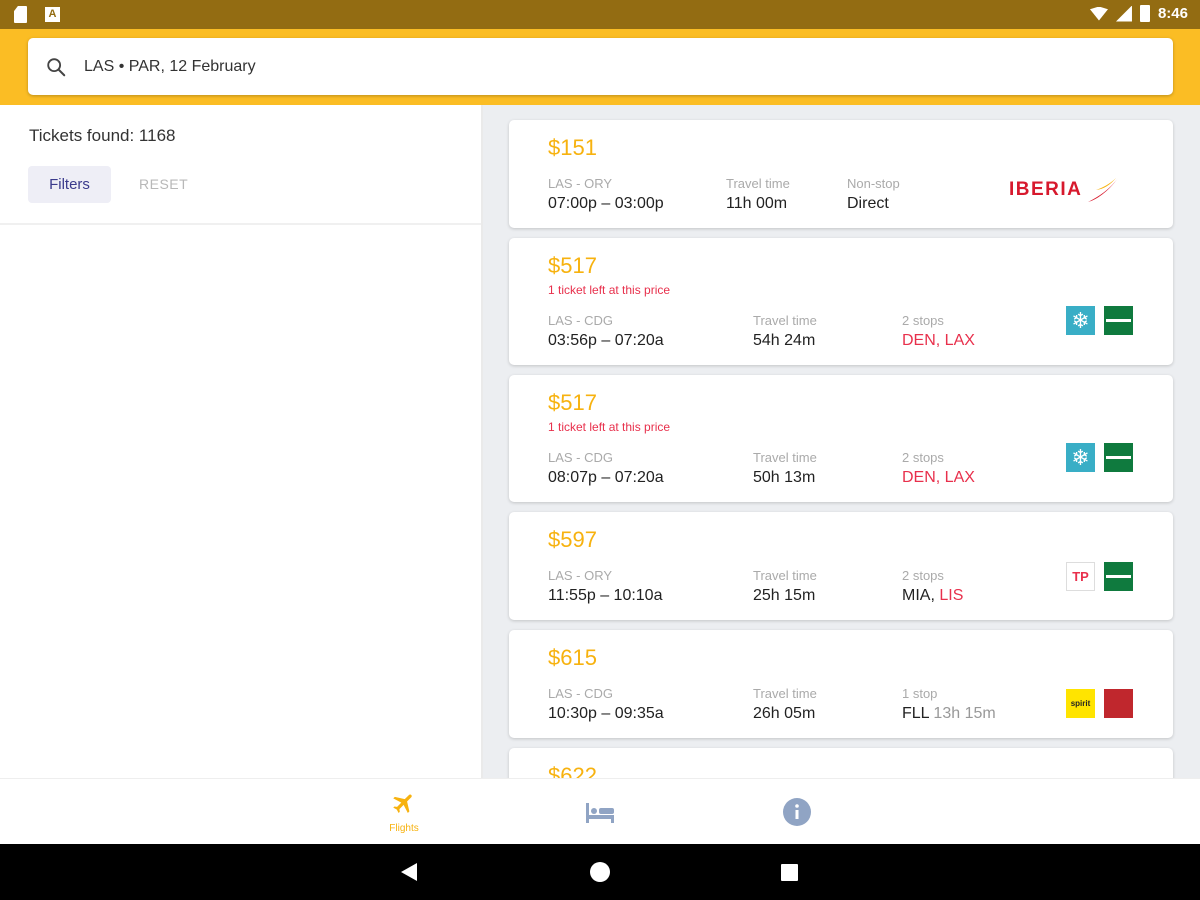  I want to click on departure-arrival-times: 03:56p – 07:20a, so click(606, 340).